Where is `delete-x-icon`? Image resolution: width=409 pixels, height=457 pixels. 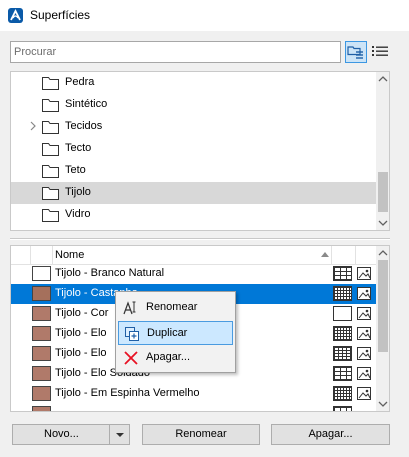
delete-x-icon is located at coordinates (131, 358).